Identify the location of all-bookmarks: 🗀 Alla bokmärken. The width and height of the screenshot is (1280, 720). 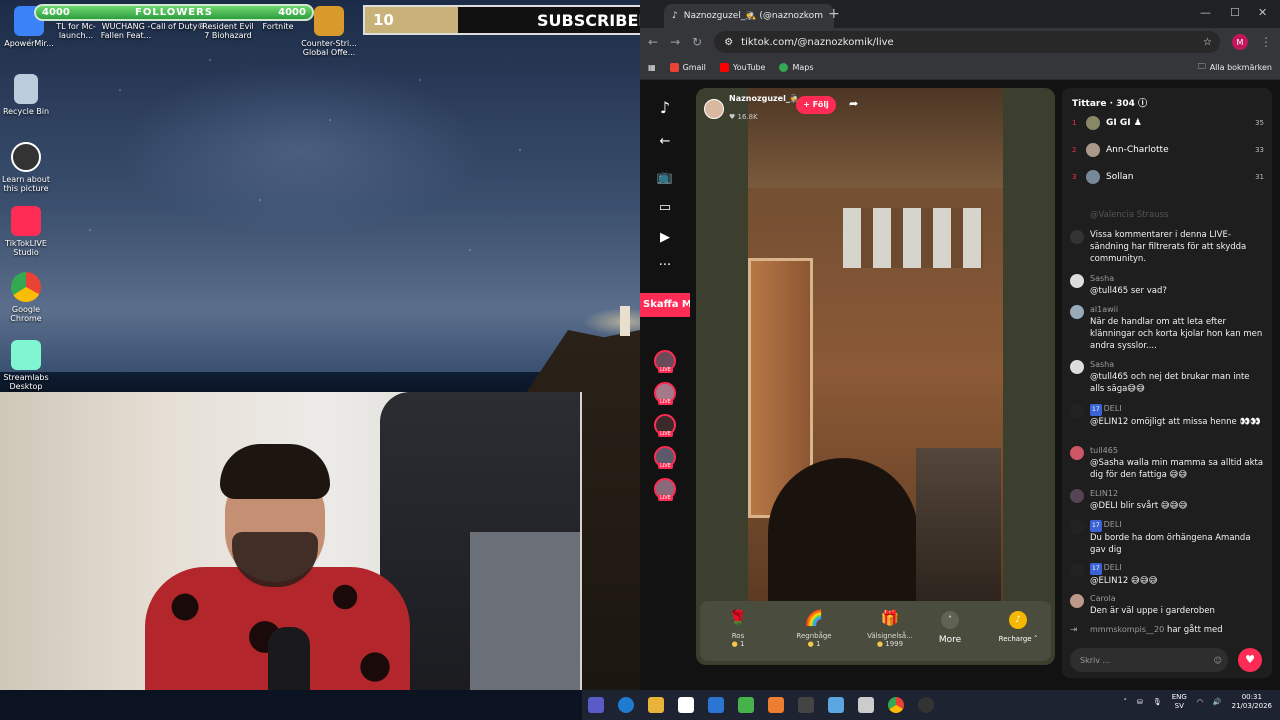
(1235, 68).